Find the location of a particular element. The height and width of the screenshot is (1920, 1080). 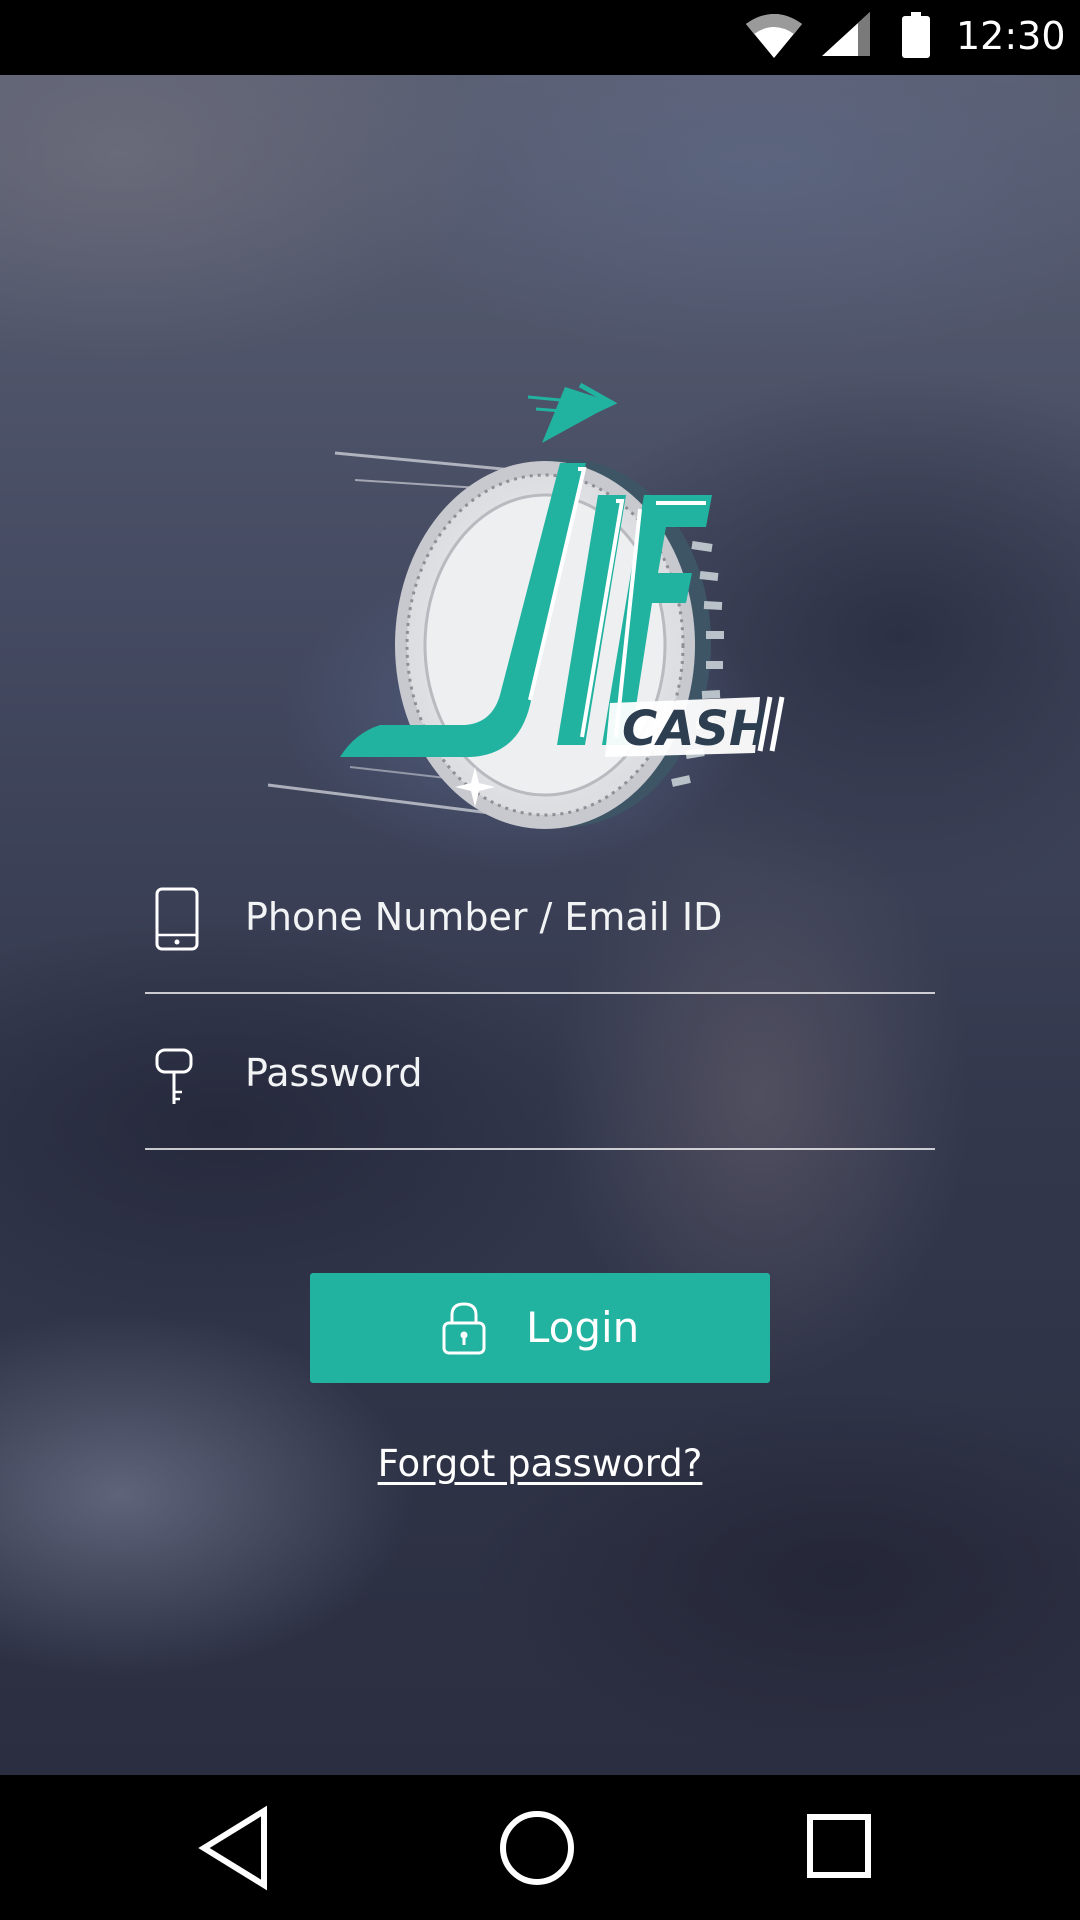

system-nav-bar is located at coordinates (540, 1847).